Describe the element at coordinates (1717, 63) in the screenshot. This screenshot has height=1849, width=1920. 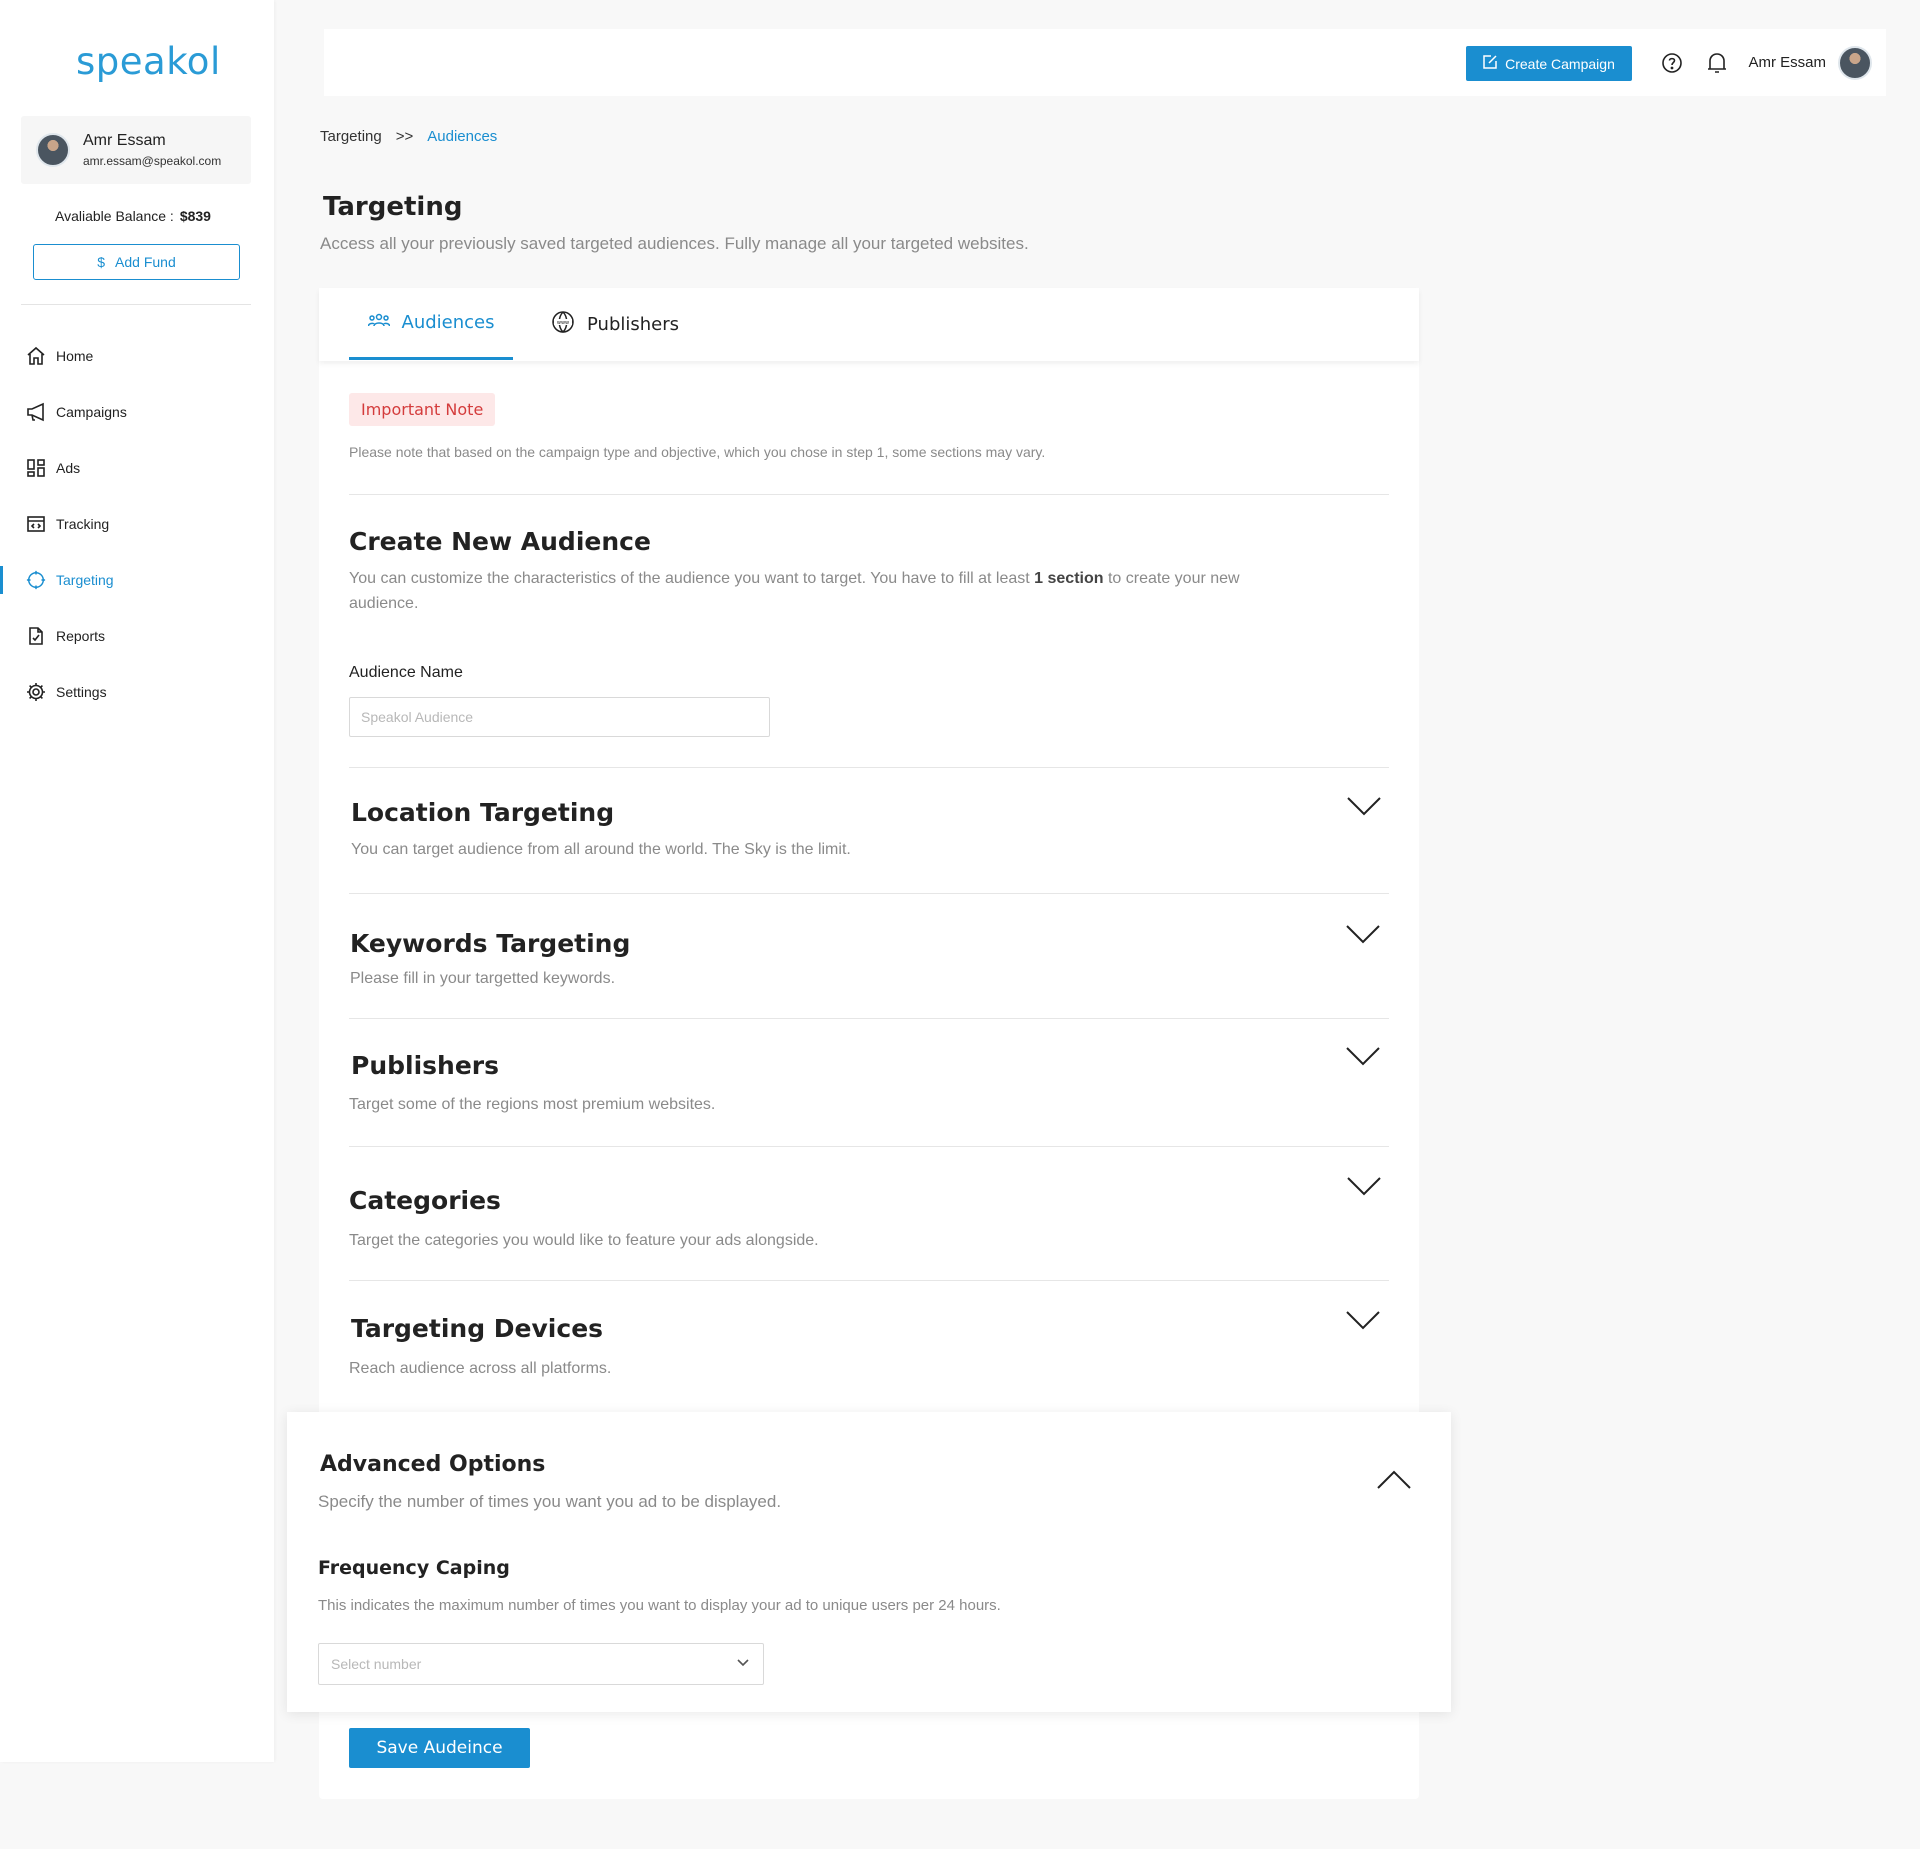
I see `bell-icon` at that location.